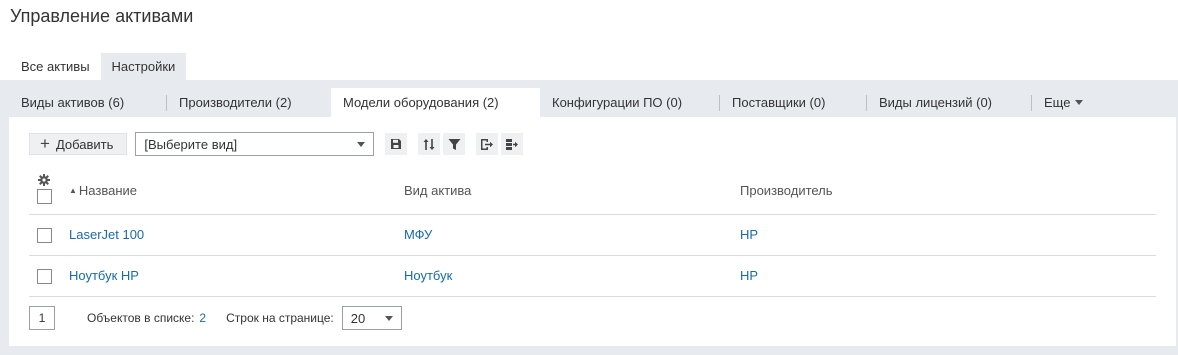 The height and width of the screenshot is (355, 1178). Describe the element at coordinates (203, 318) in the screenshot. I see `count-value: 2` at that location.